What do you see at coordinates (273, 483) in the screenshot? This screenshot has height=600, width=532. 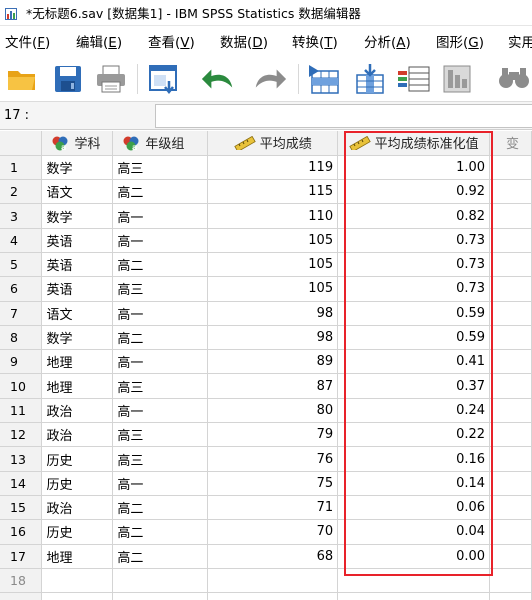 I see `cell-average-score: 75` at bounding box center [273, 483].